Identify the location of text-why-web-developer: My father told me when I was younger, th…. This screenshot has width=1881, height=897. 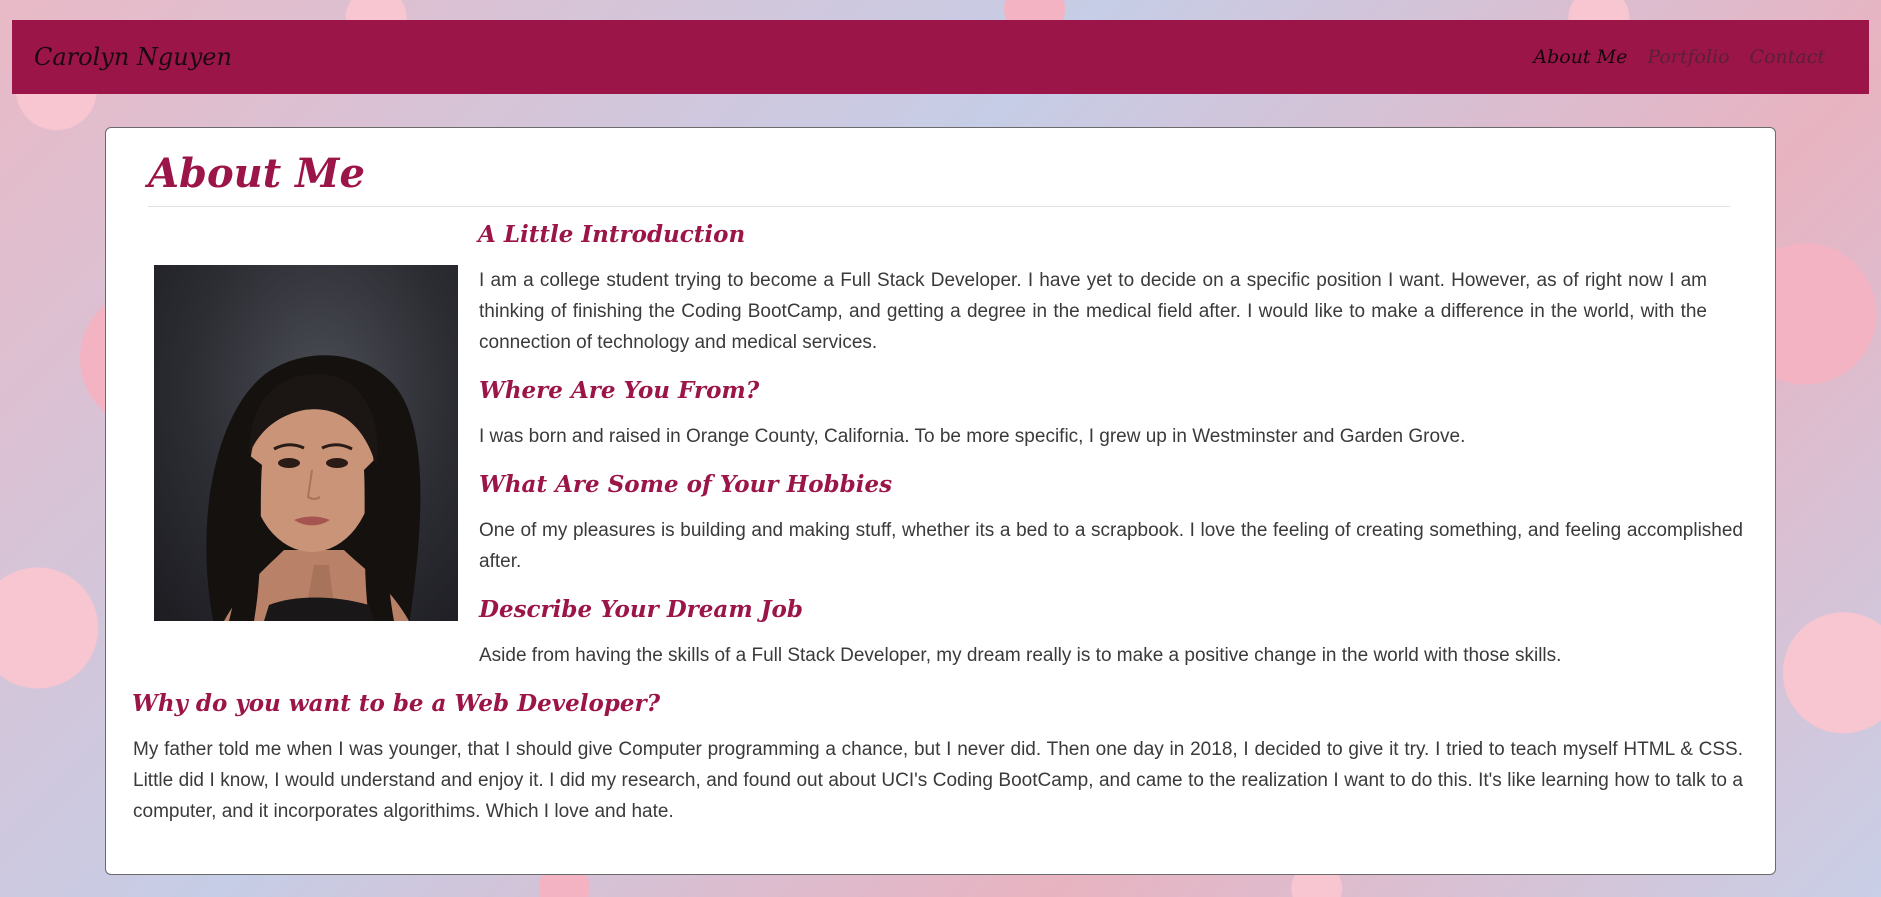
(938, 780).